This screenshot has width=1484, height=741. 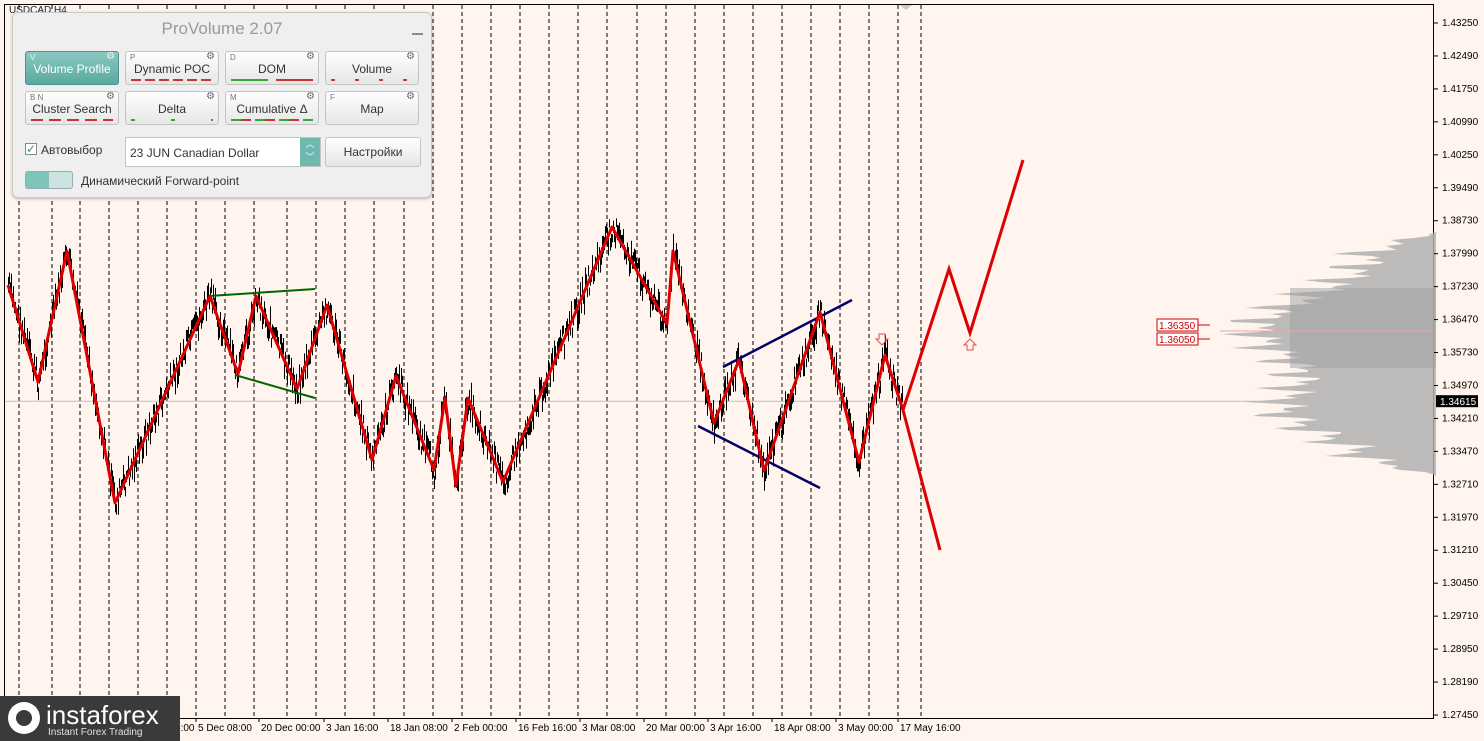 What do you see at coordinates (481, 728) in the screenshot?
I see `time-axis-label: 2 Feb 00:00` at bounding box center [481, 728].